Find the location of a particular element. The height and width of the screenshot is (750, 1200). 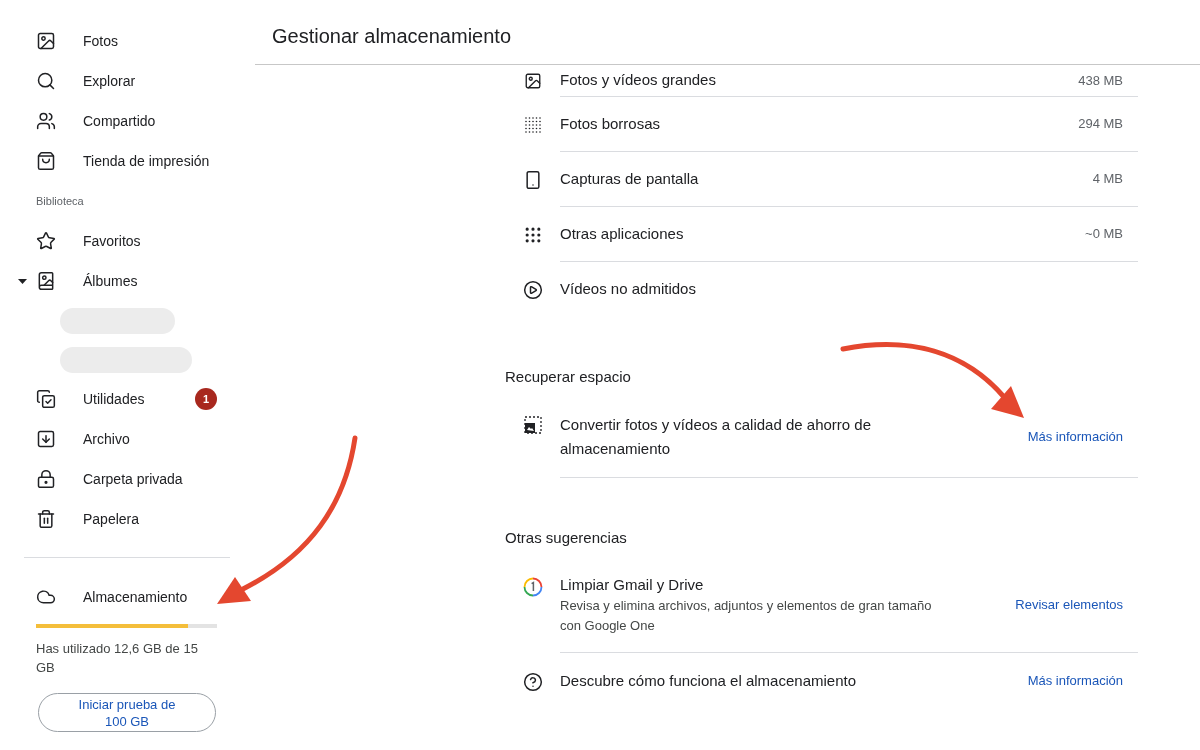

file-size: 294 MB is located at coordinates (1100, 124).